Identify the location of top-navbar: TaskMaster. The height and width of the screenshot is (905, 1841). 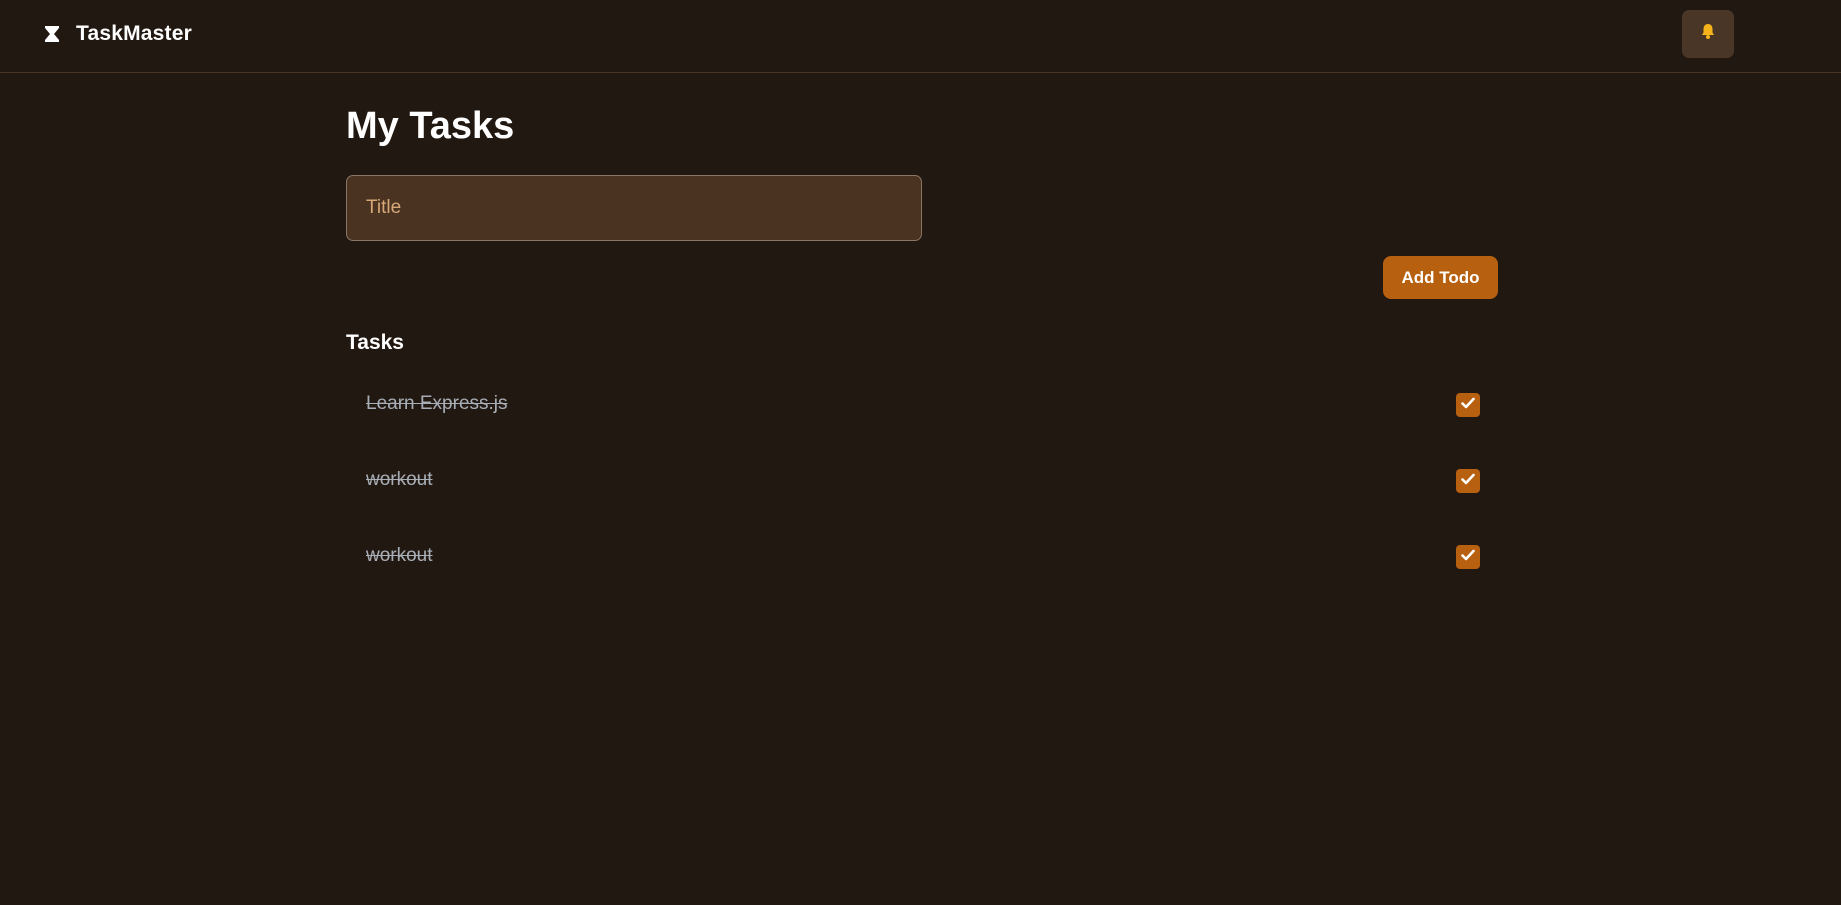
(920, 36).